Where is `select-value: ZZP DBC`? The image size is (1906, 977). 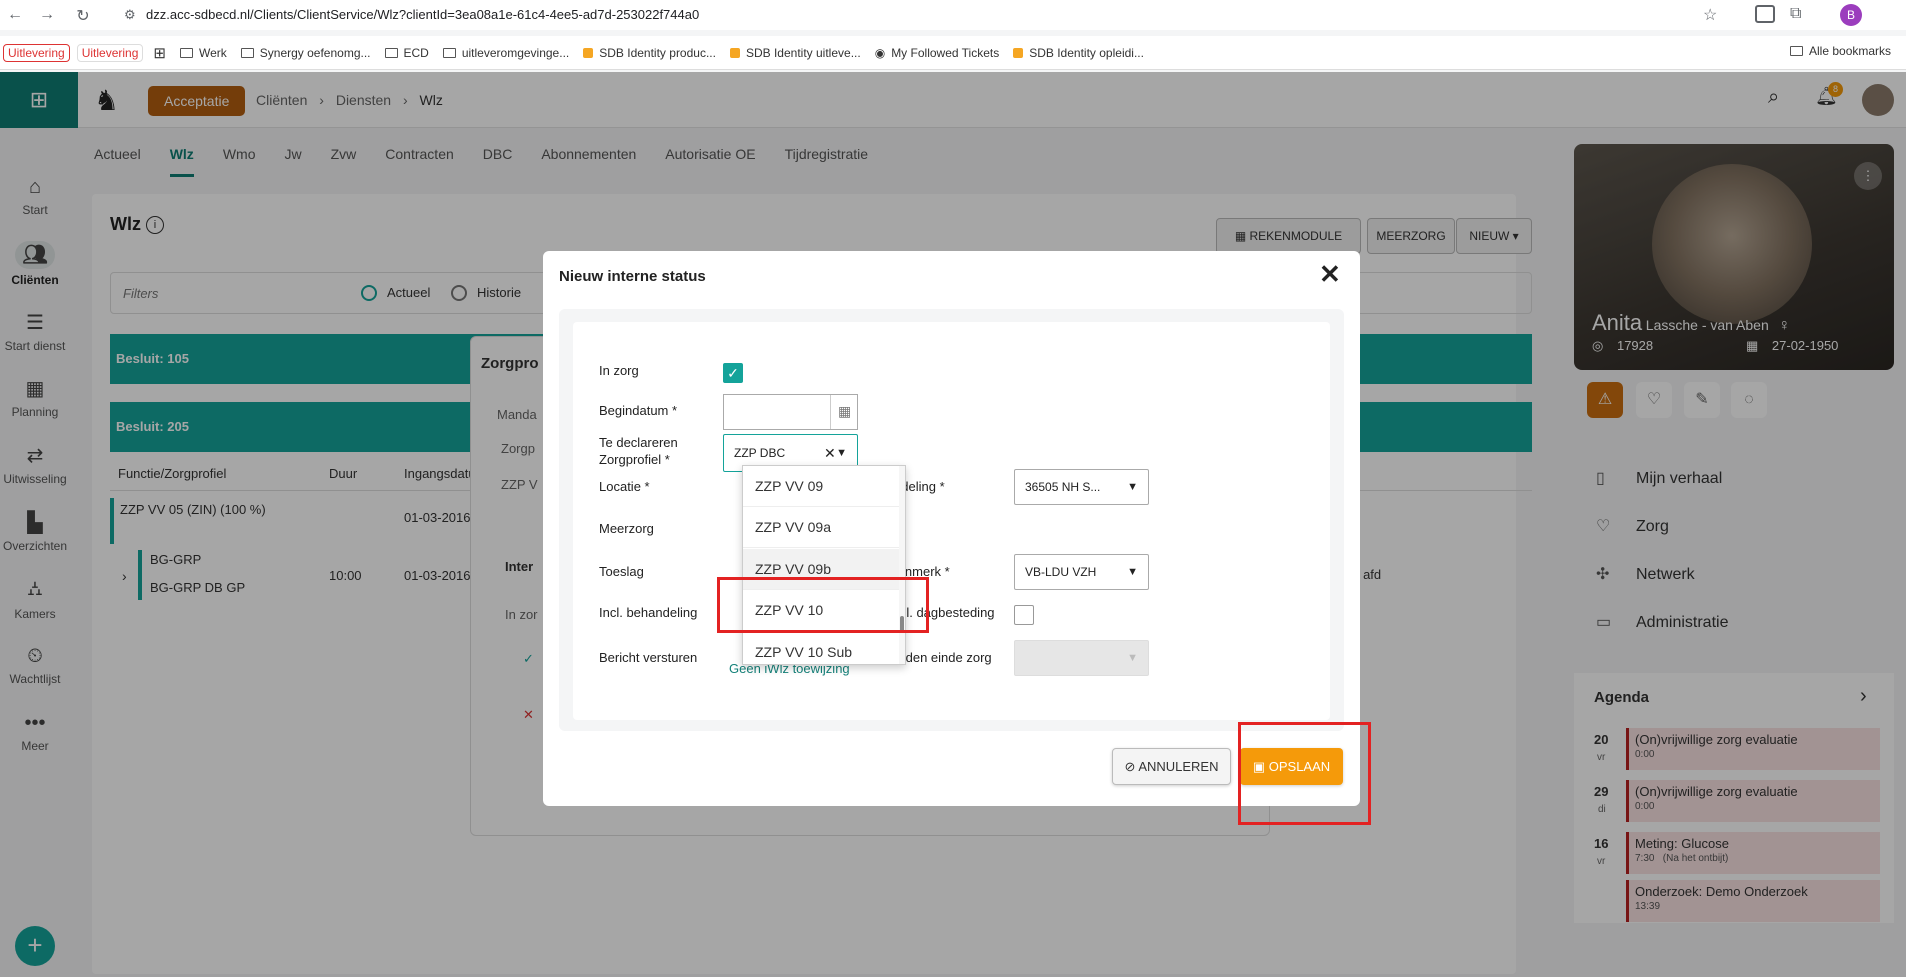
select-value: ZZP DBC is located at coordinates (760, 453).